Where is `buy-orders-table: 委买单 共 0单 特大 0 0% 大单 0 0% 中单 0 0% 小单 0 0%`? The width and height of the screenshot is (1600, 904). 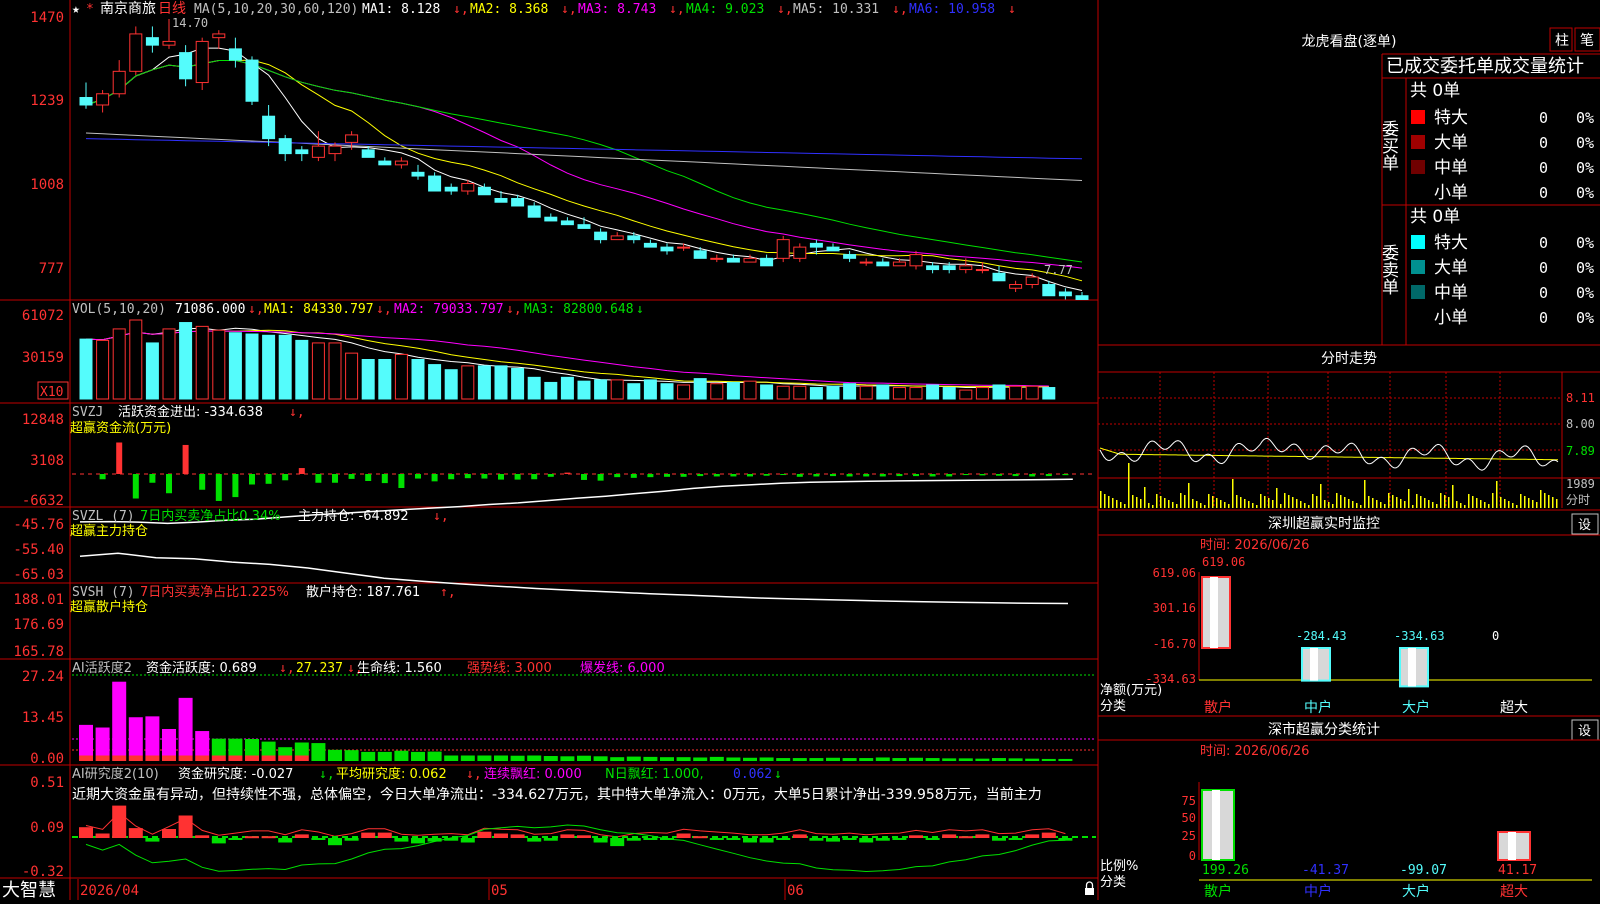 buy-orders-table: 委买单 共 0单 特大 0 0% 大单 0 0% 中单 0 0% 小单 0 0% is located at coordinates (1486, 142).